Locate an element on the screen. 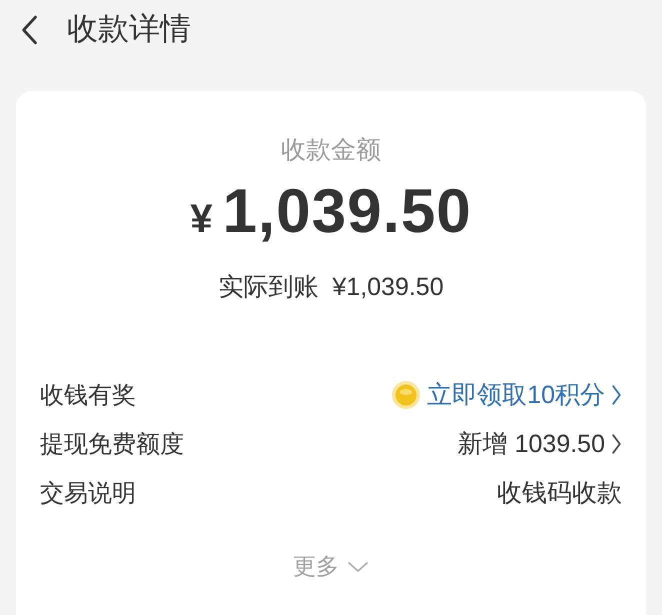 This screenshot has height=615, width=662. row-value: 收钱码收款 is located at coordinates (559, 493).